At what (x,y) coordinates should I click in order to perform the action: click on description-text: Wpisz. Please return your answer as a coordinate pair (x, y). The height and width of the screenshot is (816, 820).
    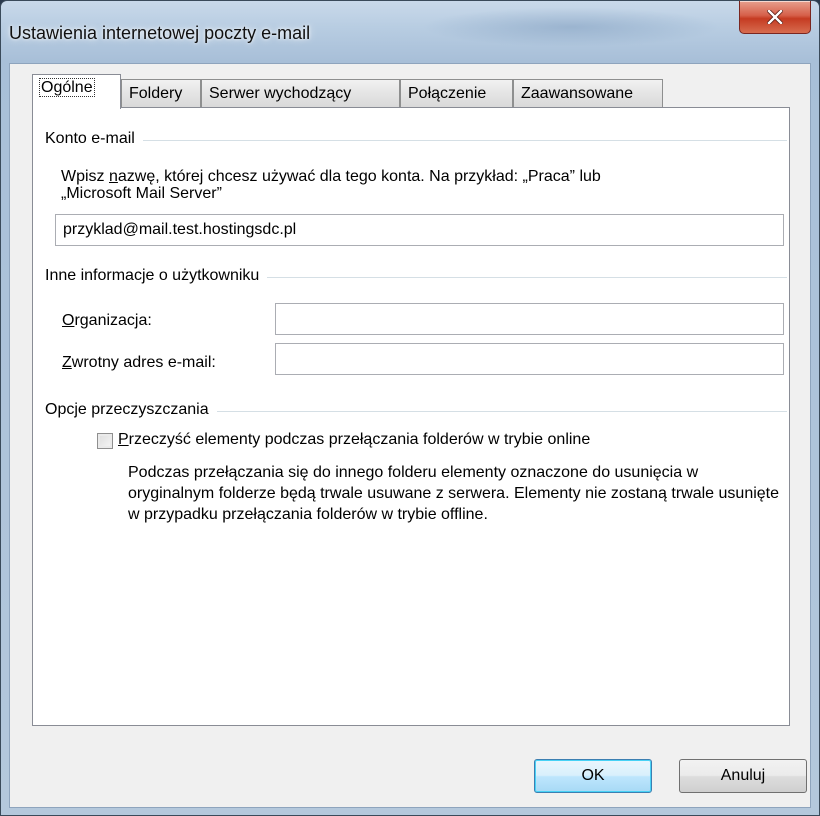
    Looking at the image, I should click on (85, 176).